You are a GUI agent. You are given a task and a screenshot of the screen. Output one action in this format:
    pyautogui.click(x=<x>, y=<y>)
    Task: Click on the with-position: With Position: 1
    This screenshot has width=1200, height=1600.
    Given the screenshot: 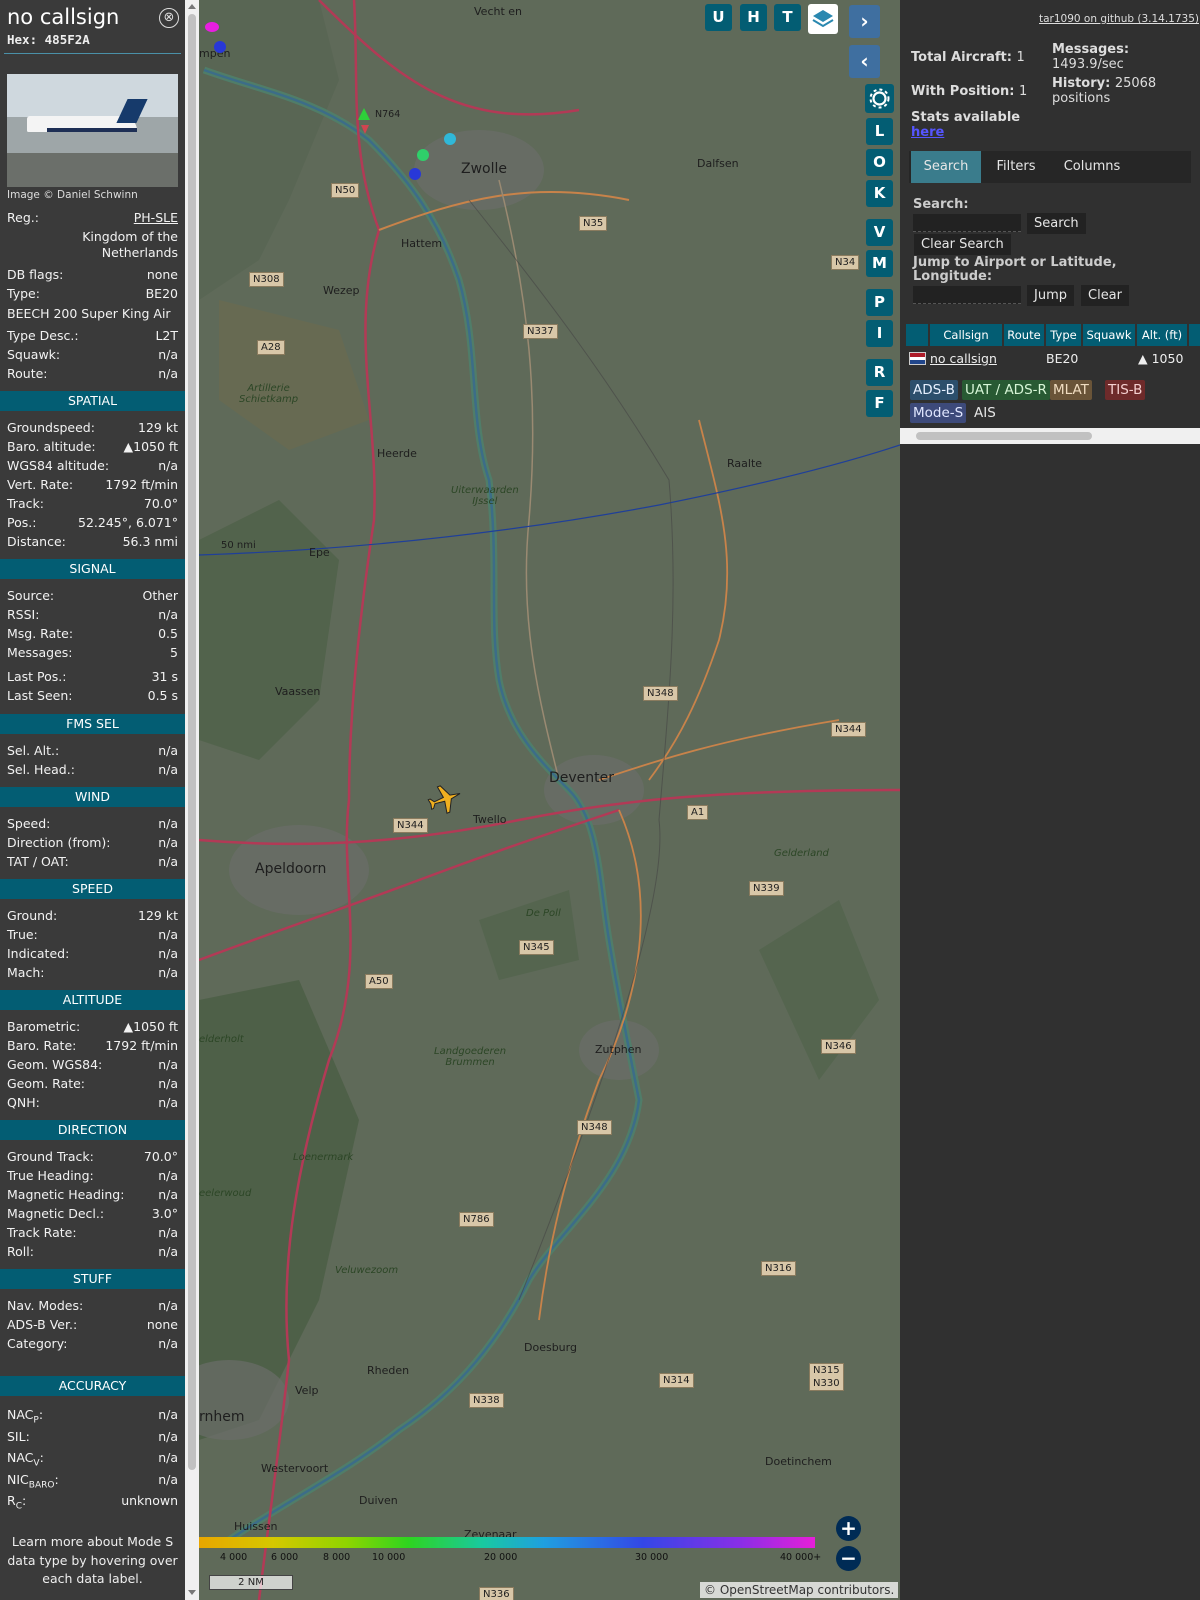 What is the action you would take?
    pyautogui.click(x=969, y=91)
    